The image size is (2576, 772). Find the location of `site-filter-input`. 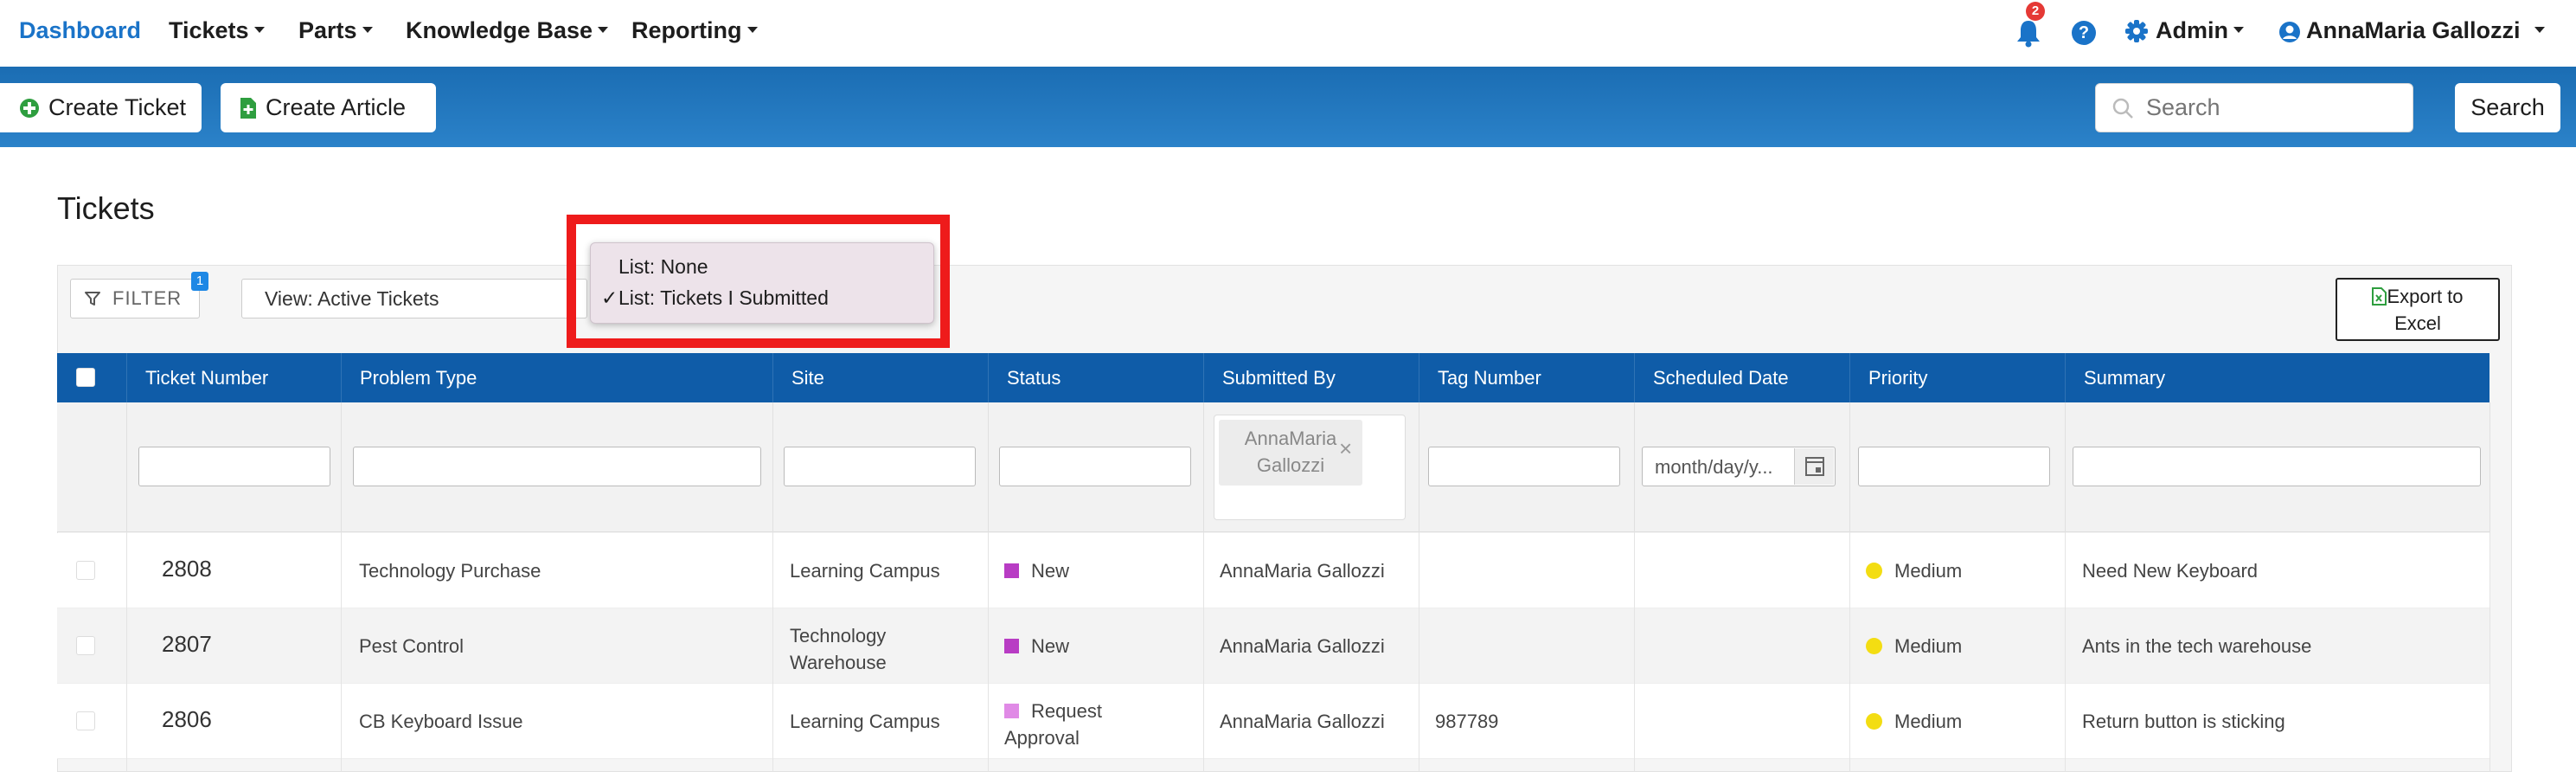

site-filter-input is located at coordinates (880, 467).